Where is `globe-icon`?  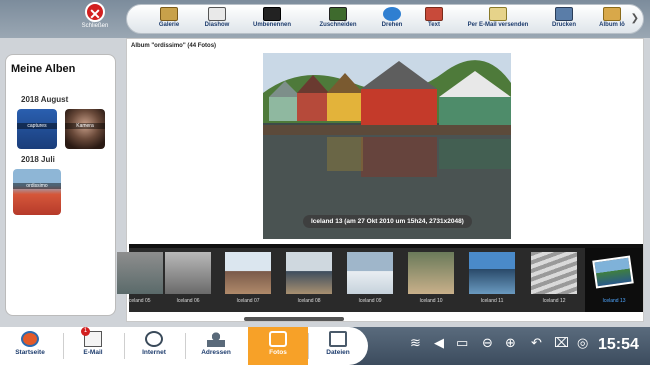
globe-icon is located at coordinates (154, 339).